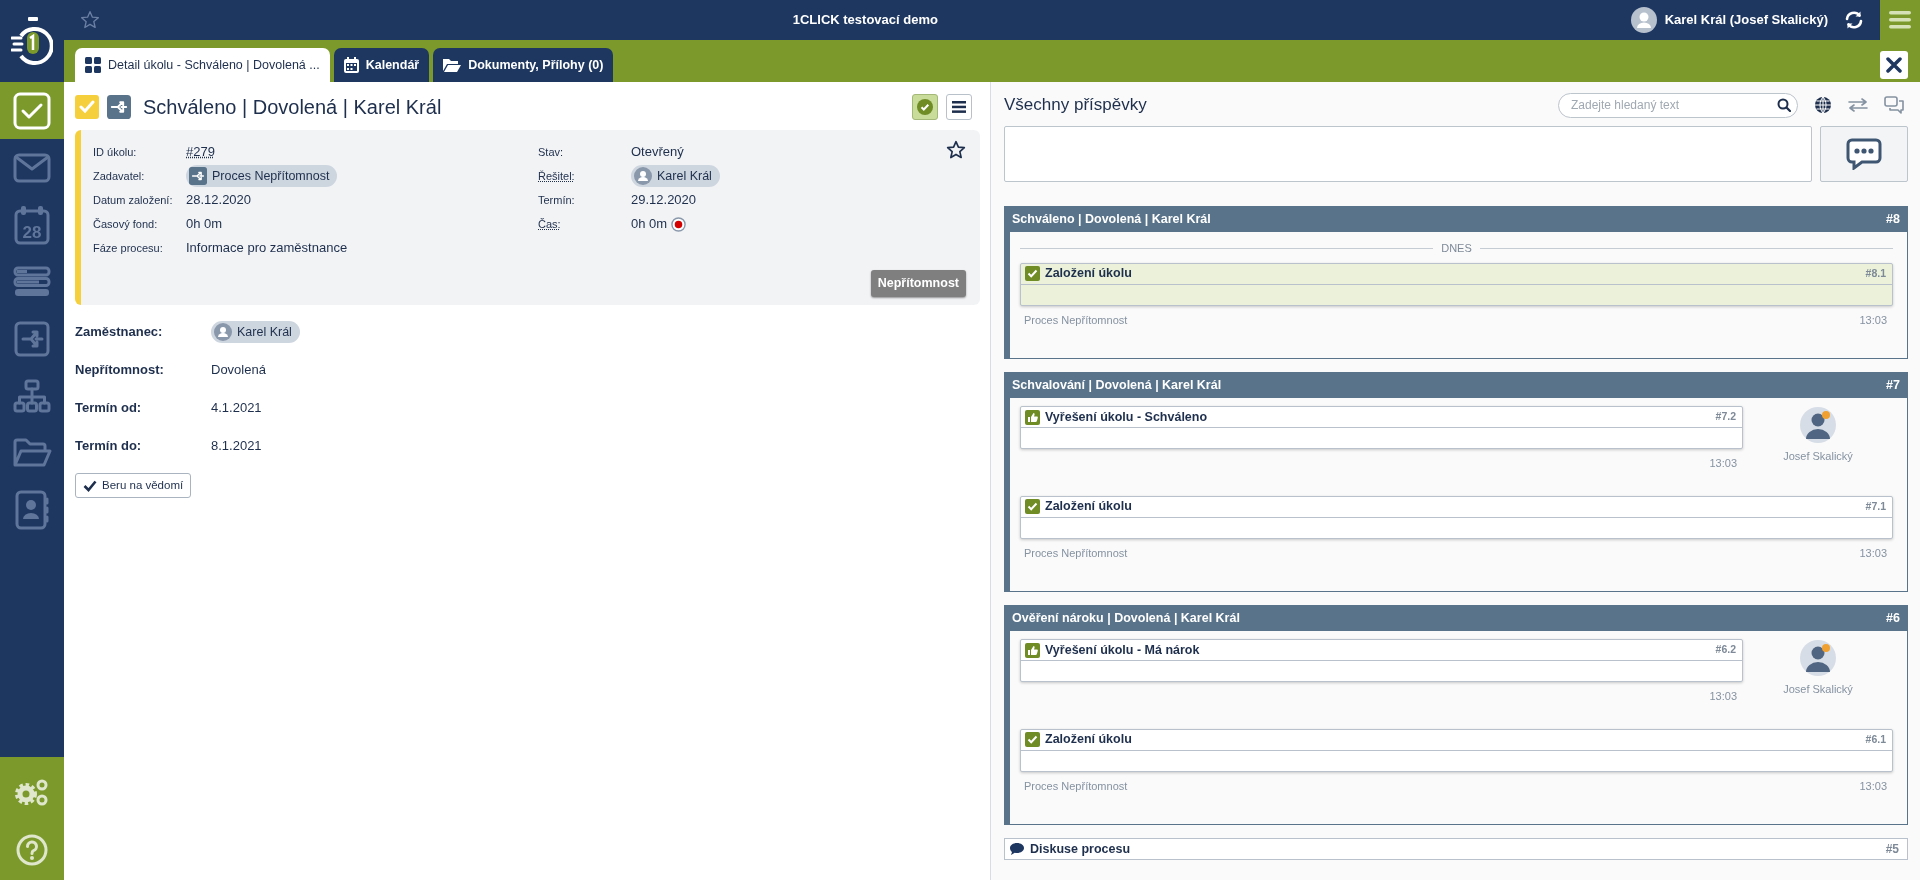  What do you see at coordinates (128, 248) in the screenshot?
I see `field-label: Fáze procesu:` at bounding box center [128, 248].